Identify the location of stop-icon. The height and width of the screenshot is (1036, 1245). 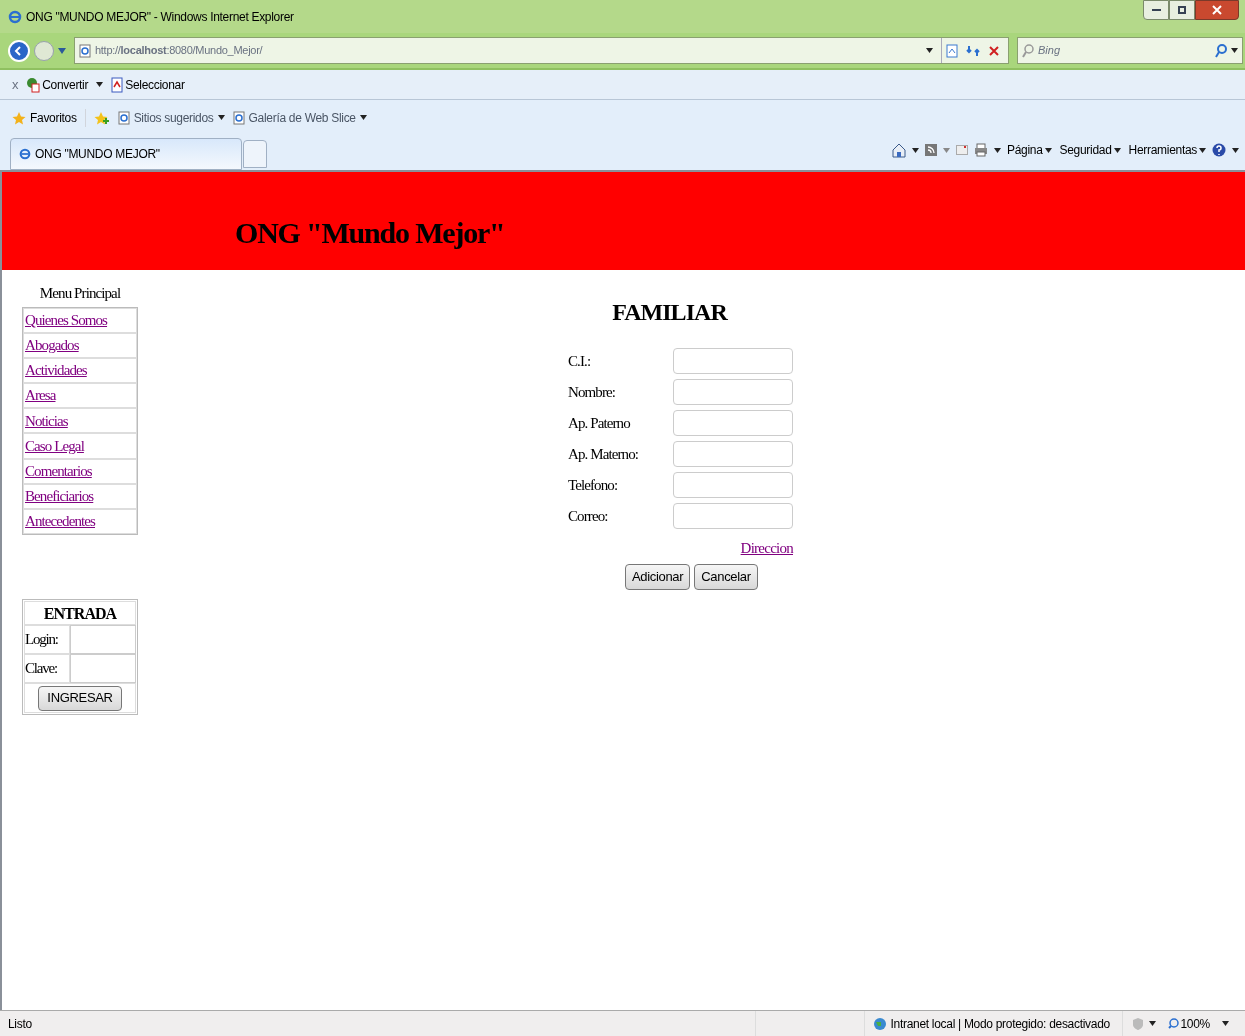
(994, 50).